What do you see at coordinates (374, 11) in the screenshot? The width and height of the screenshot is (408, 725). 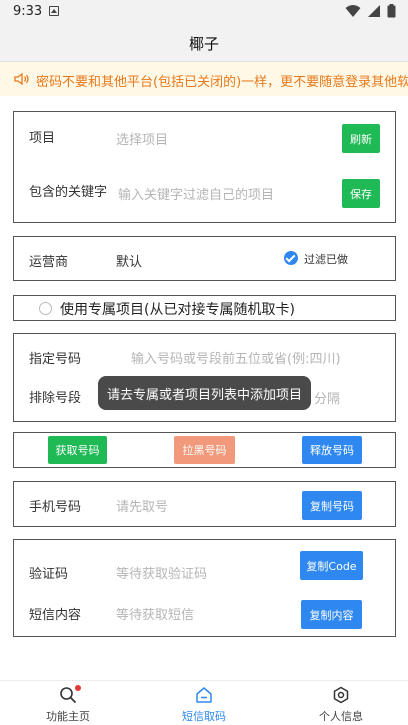 I see `signal-icon` at bounding box center [374, 11].